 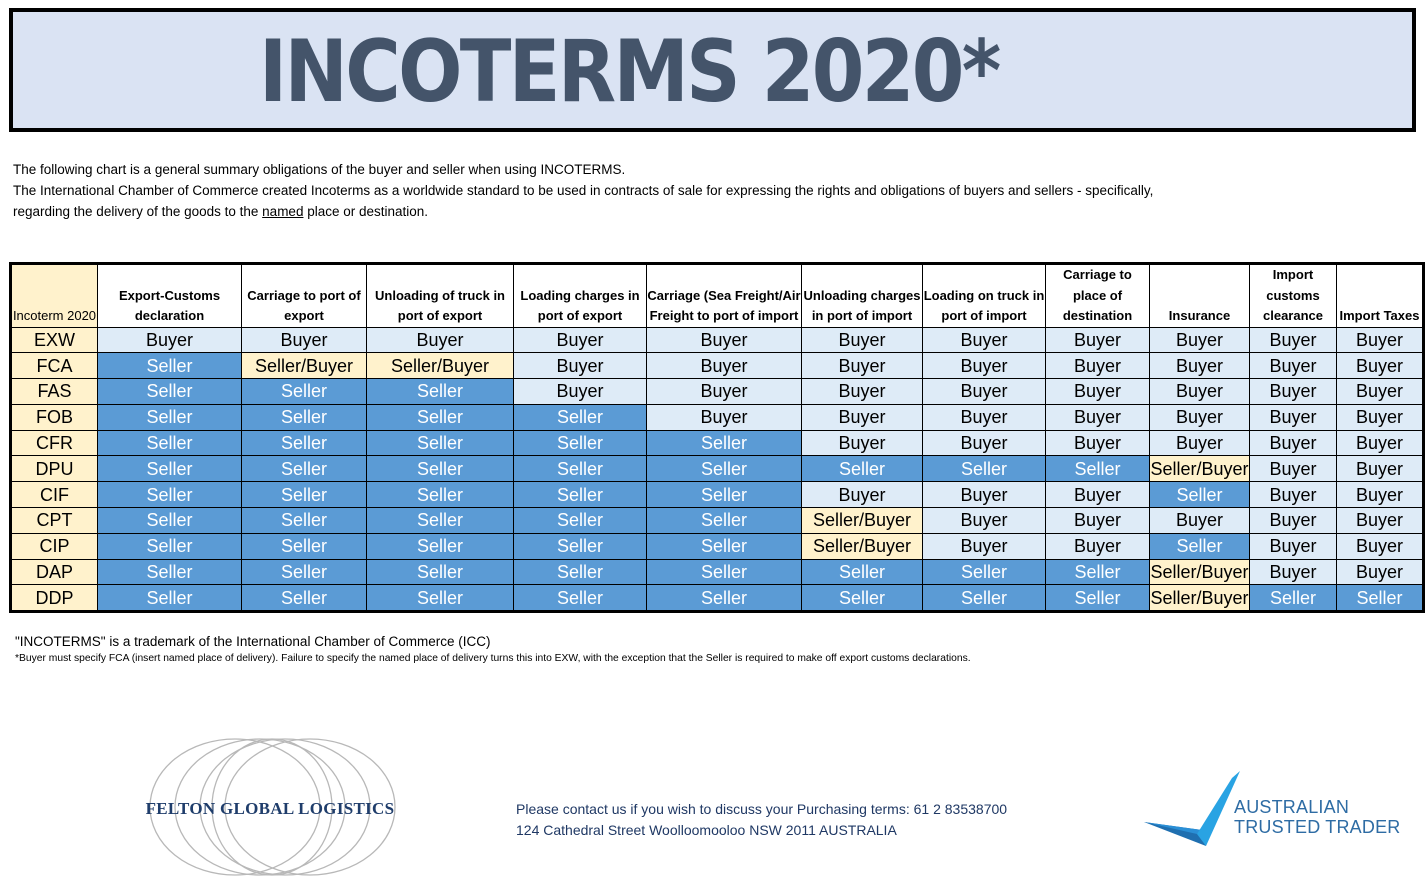 What do you see at coordinates (984, 295) in the screenshot?
I see `column-header: Loading on truck in port of import` at bounding box center [984, 295].